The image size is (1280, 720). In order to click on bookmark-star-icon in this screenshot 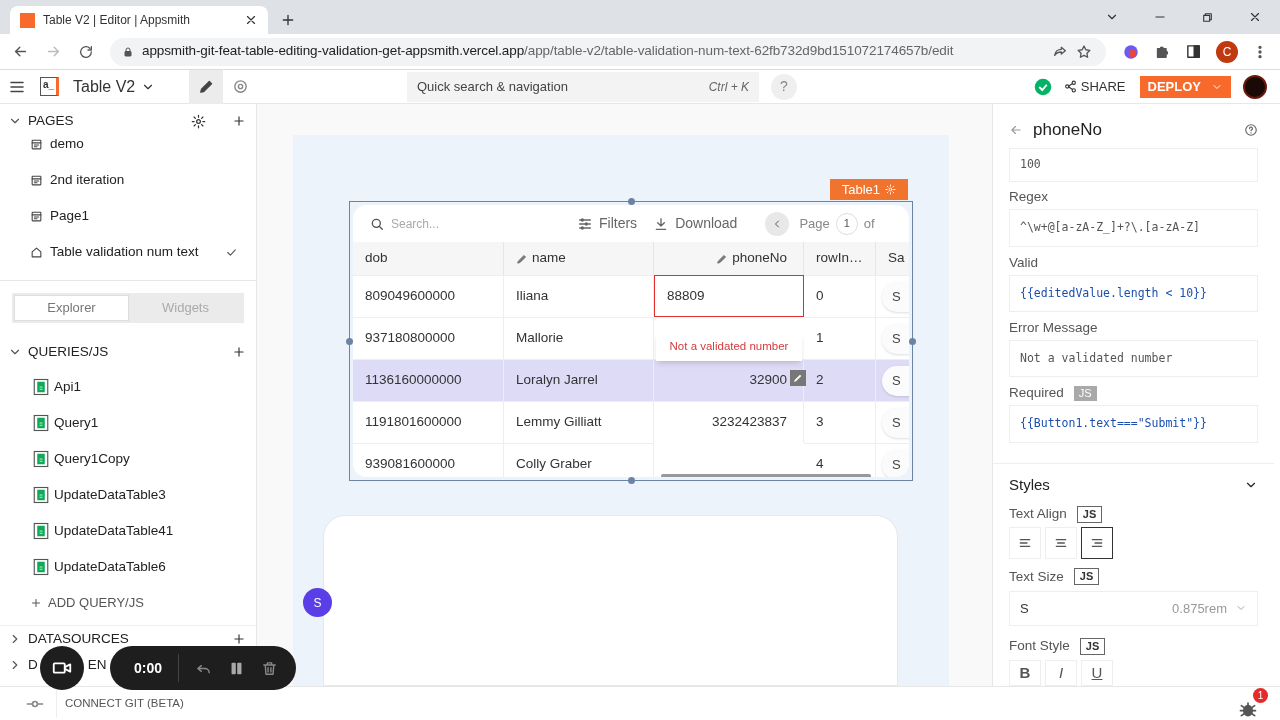, I will do `click(1084, 51)`.